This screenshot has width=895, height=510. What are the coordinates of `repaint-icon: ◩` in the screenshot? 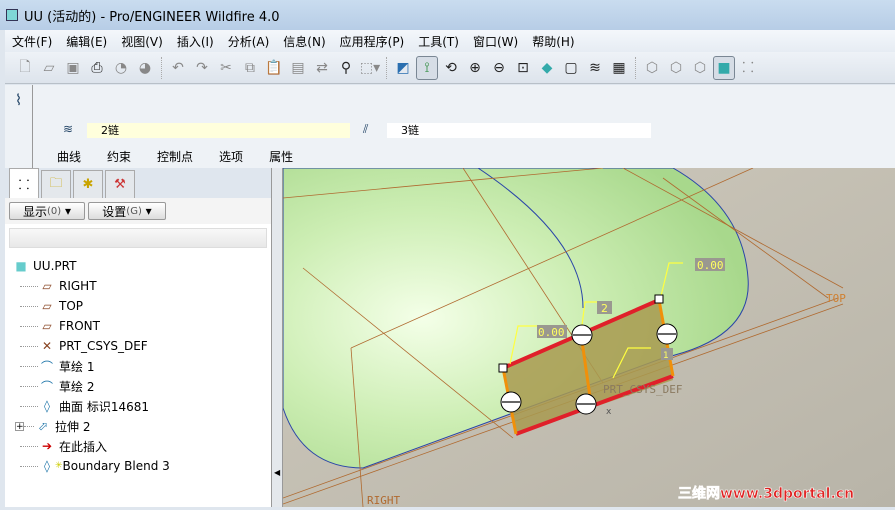 It's located at (403, 68).